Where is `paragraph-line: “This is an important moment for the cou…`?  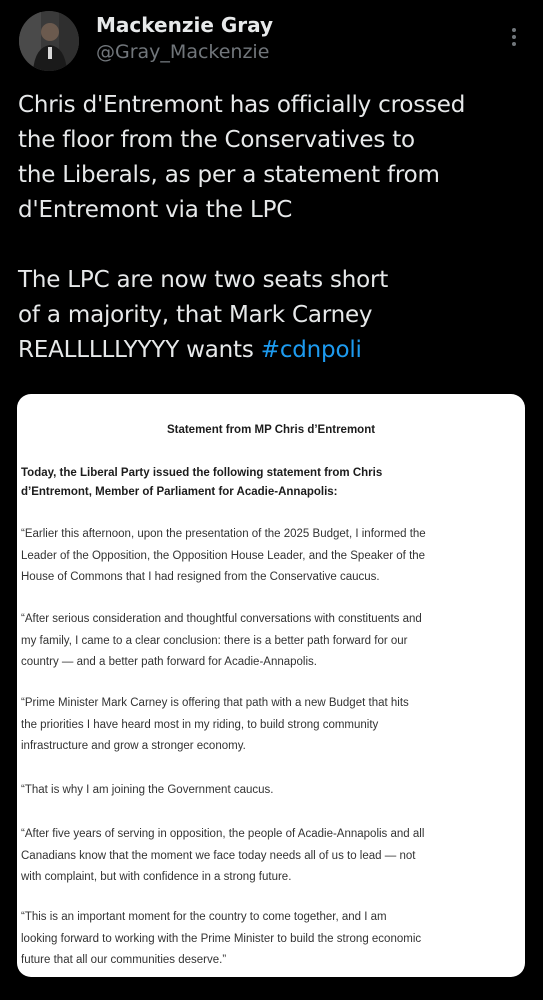
paragraph-line: “This is an important moment for the cou… is located at coordinates (204, 917).